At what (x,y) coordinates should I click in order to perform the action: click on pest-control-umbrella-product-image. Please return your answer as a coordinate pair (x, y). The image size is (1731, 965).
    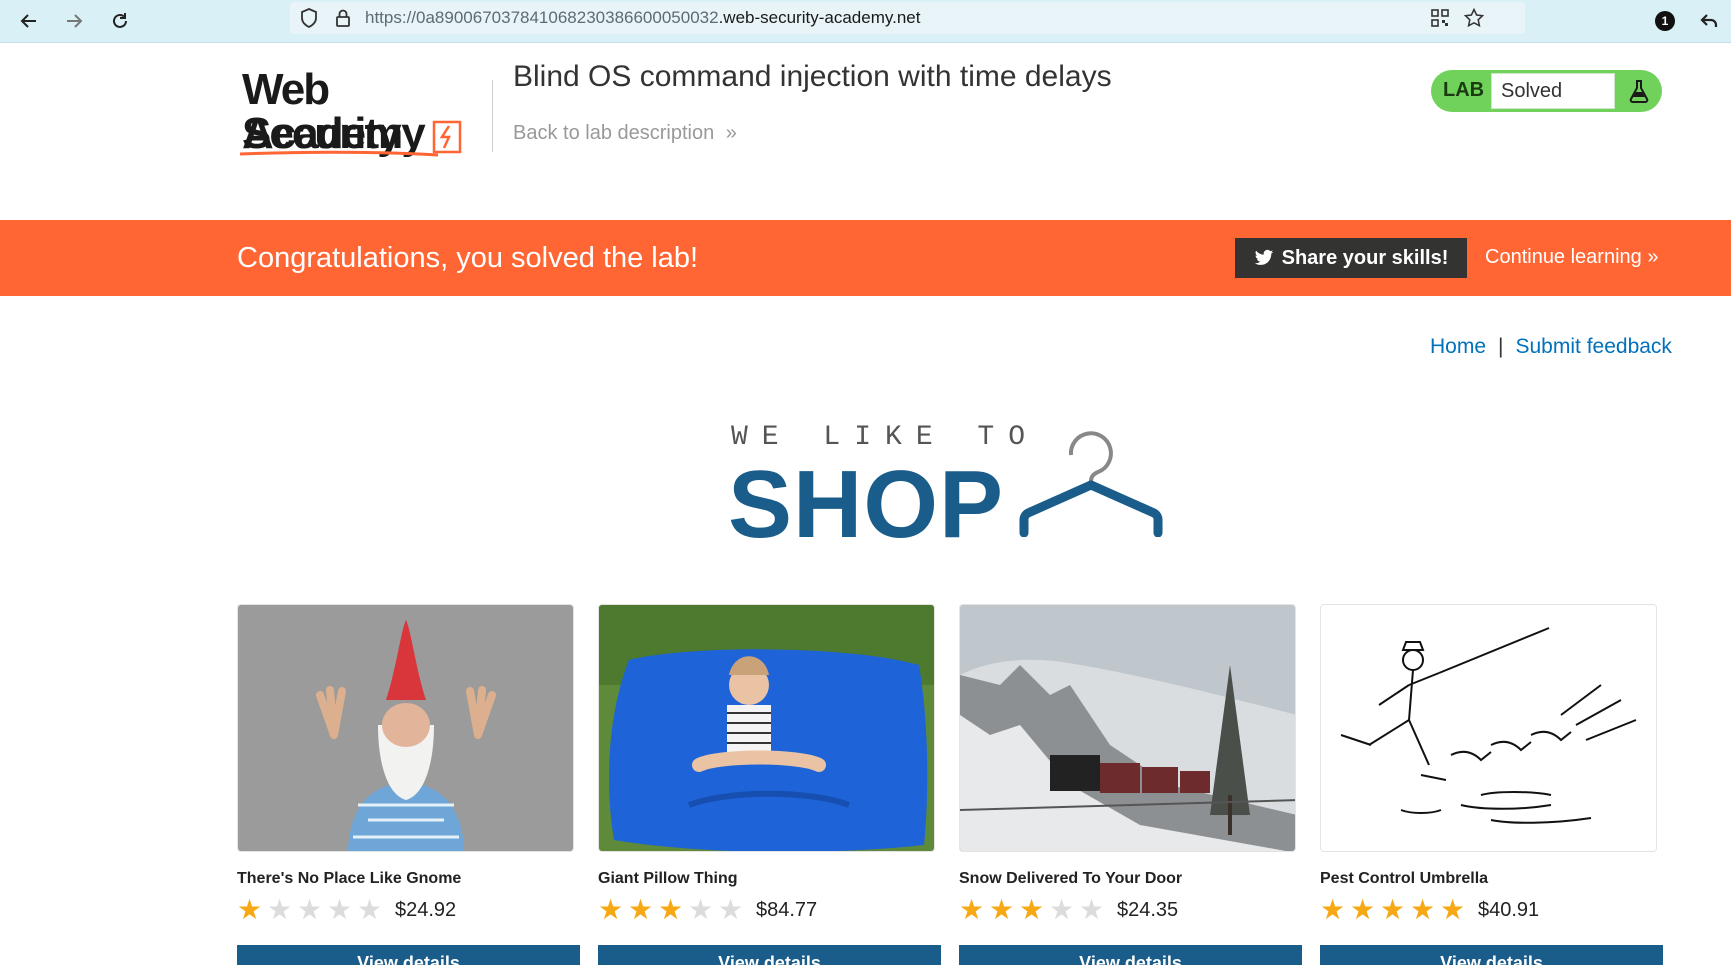
    Looking at the image, I should click on (1488, 728).